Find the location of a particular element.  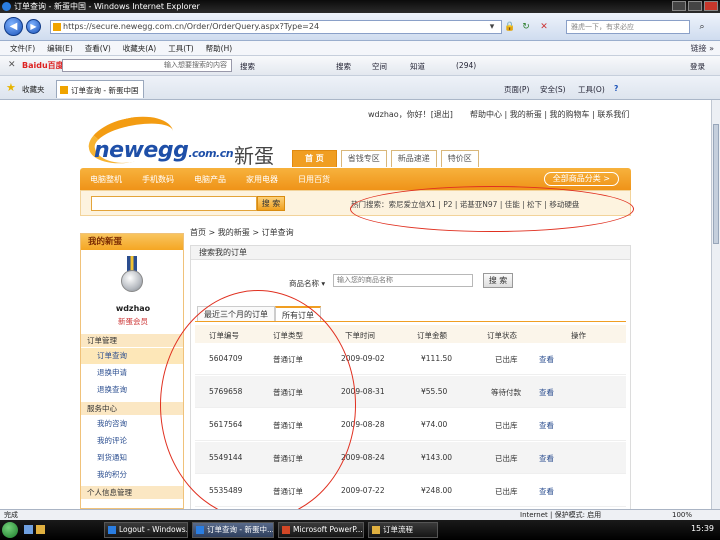

medal-icon is located at coordinates (132, 278).